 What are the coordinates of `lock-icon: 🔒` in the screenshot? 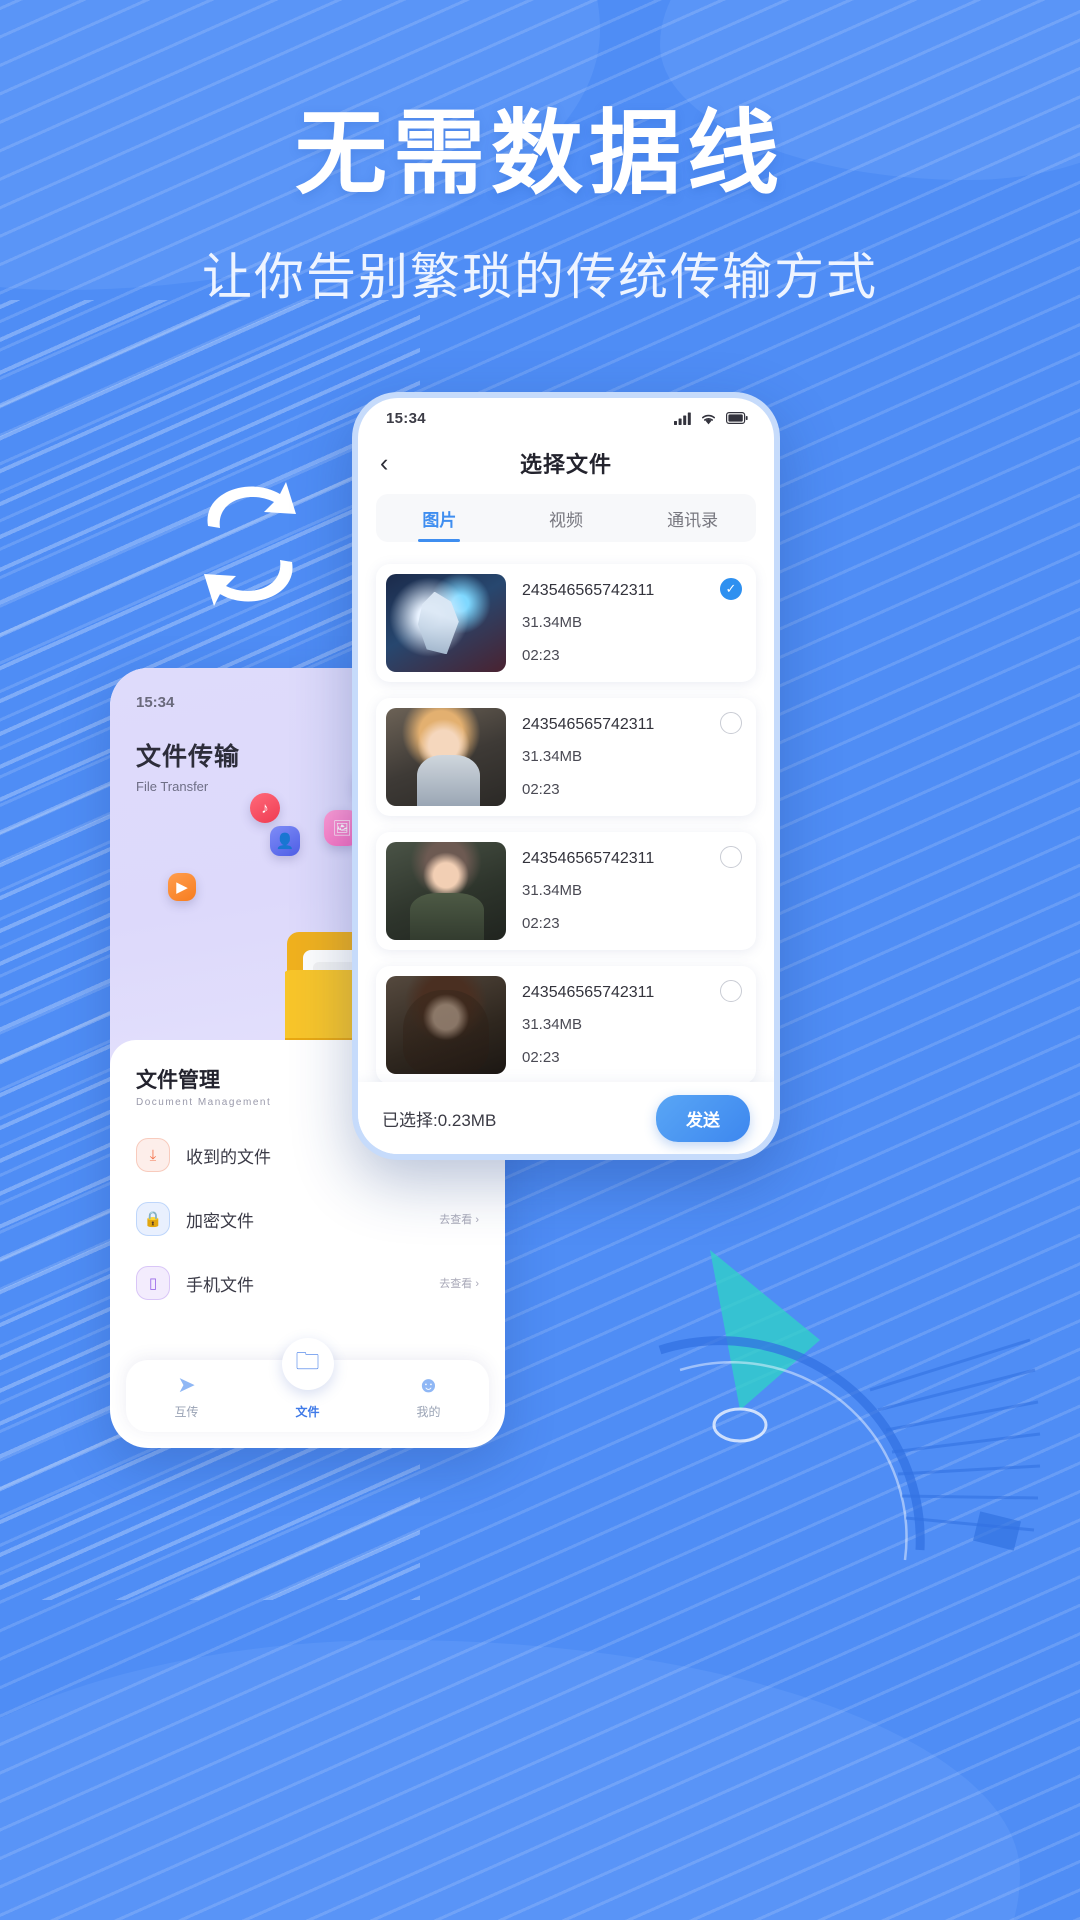 It's located at (153, 1219).